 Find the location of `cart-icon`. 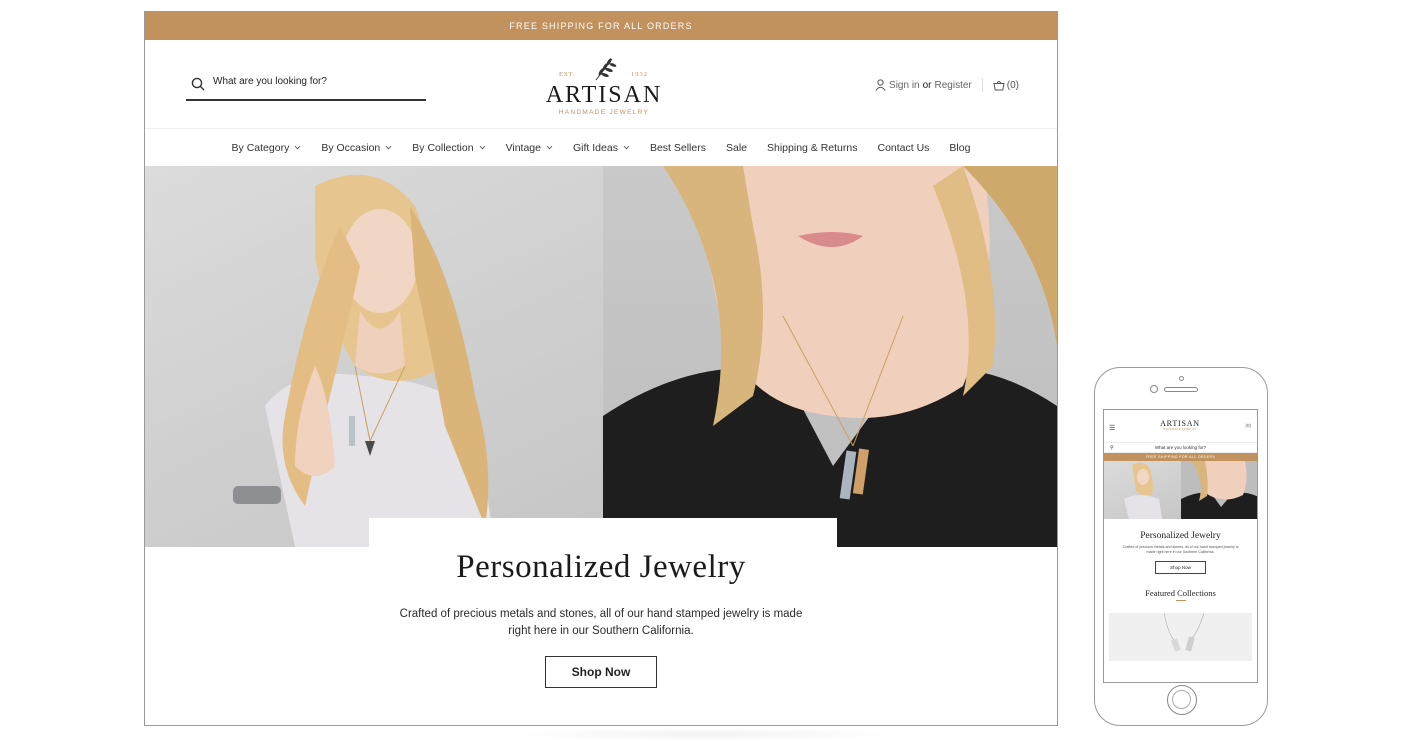

cart-icon is located at coordinates (999, 85).